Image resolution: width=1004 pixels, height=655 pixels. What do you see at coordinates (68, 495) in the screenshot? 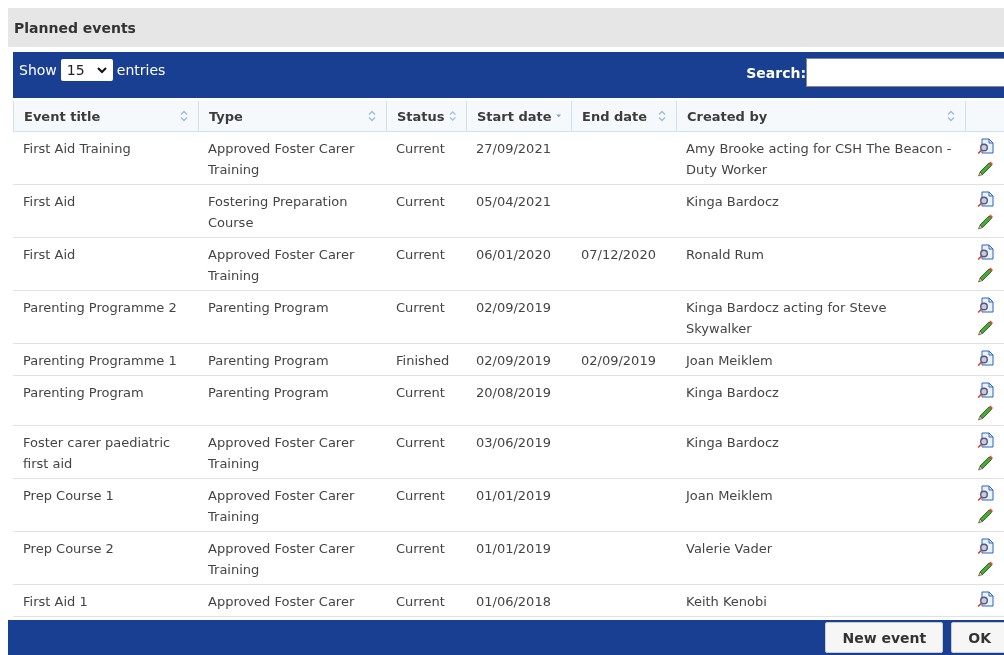
I see `table-cell: Prep Course 1` at bounding box center [68, 495].